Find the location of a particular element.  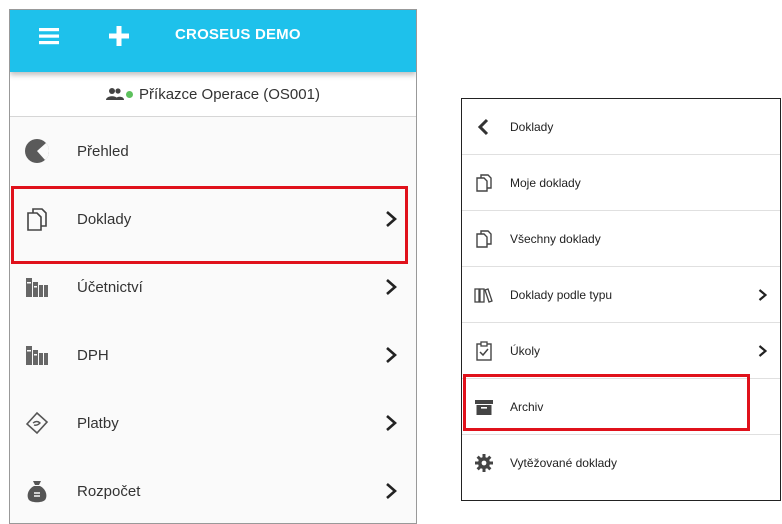

menu-item-doklady: Doklady is located at coordinates (213, 219).